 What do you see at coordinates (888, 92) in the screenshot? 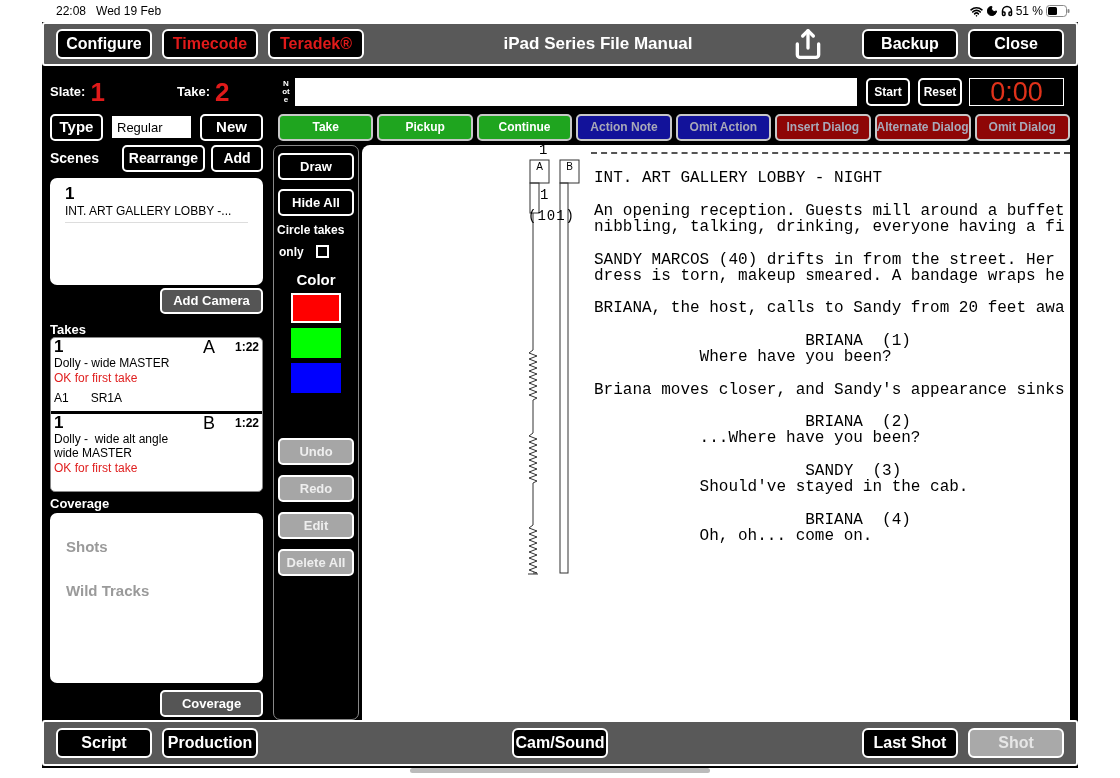
I see `timer-button: Start` at bounding box center [888, 92].